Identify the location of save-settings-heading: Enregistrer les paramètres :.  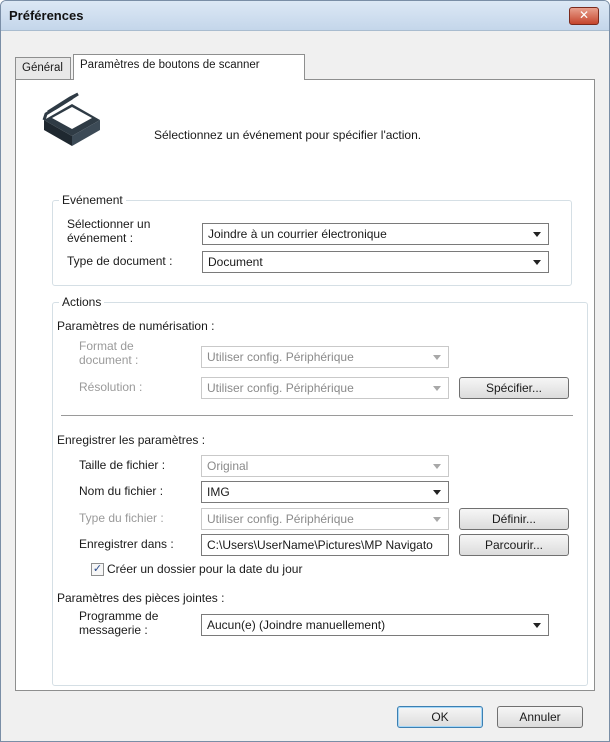
(131, 440).